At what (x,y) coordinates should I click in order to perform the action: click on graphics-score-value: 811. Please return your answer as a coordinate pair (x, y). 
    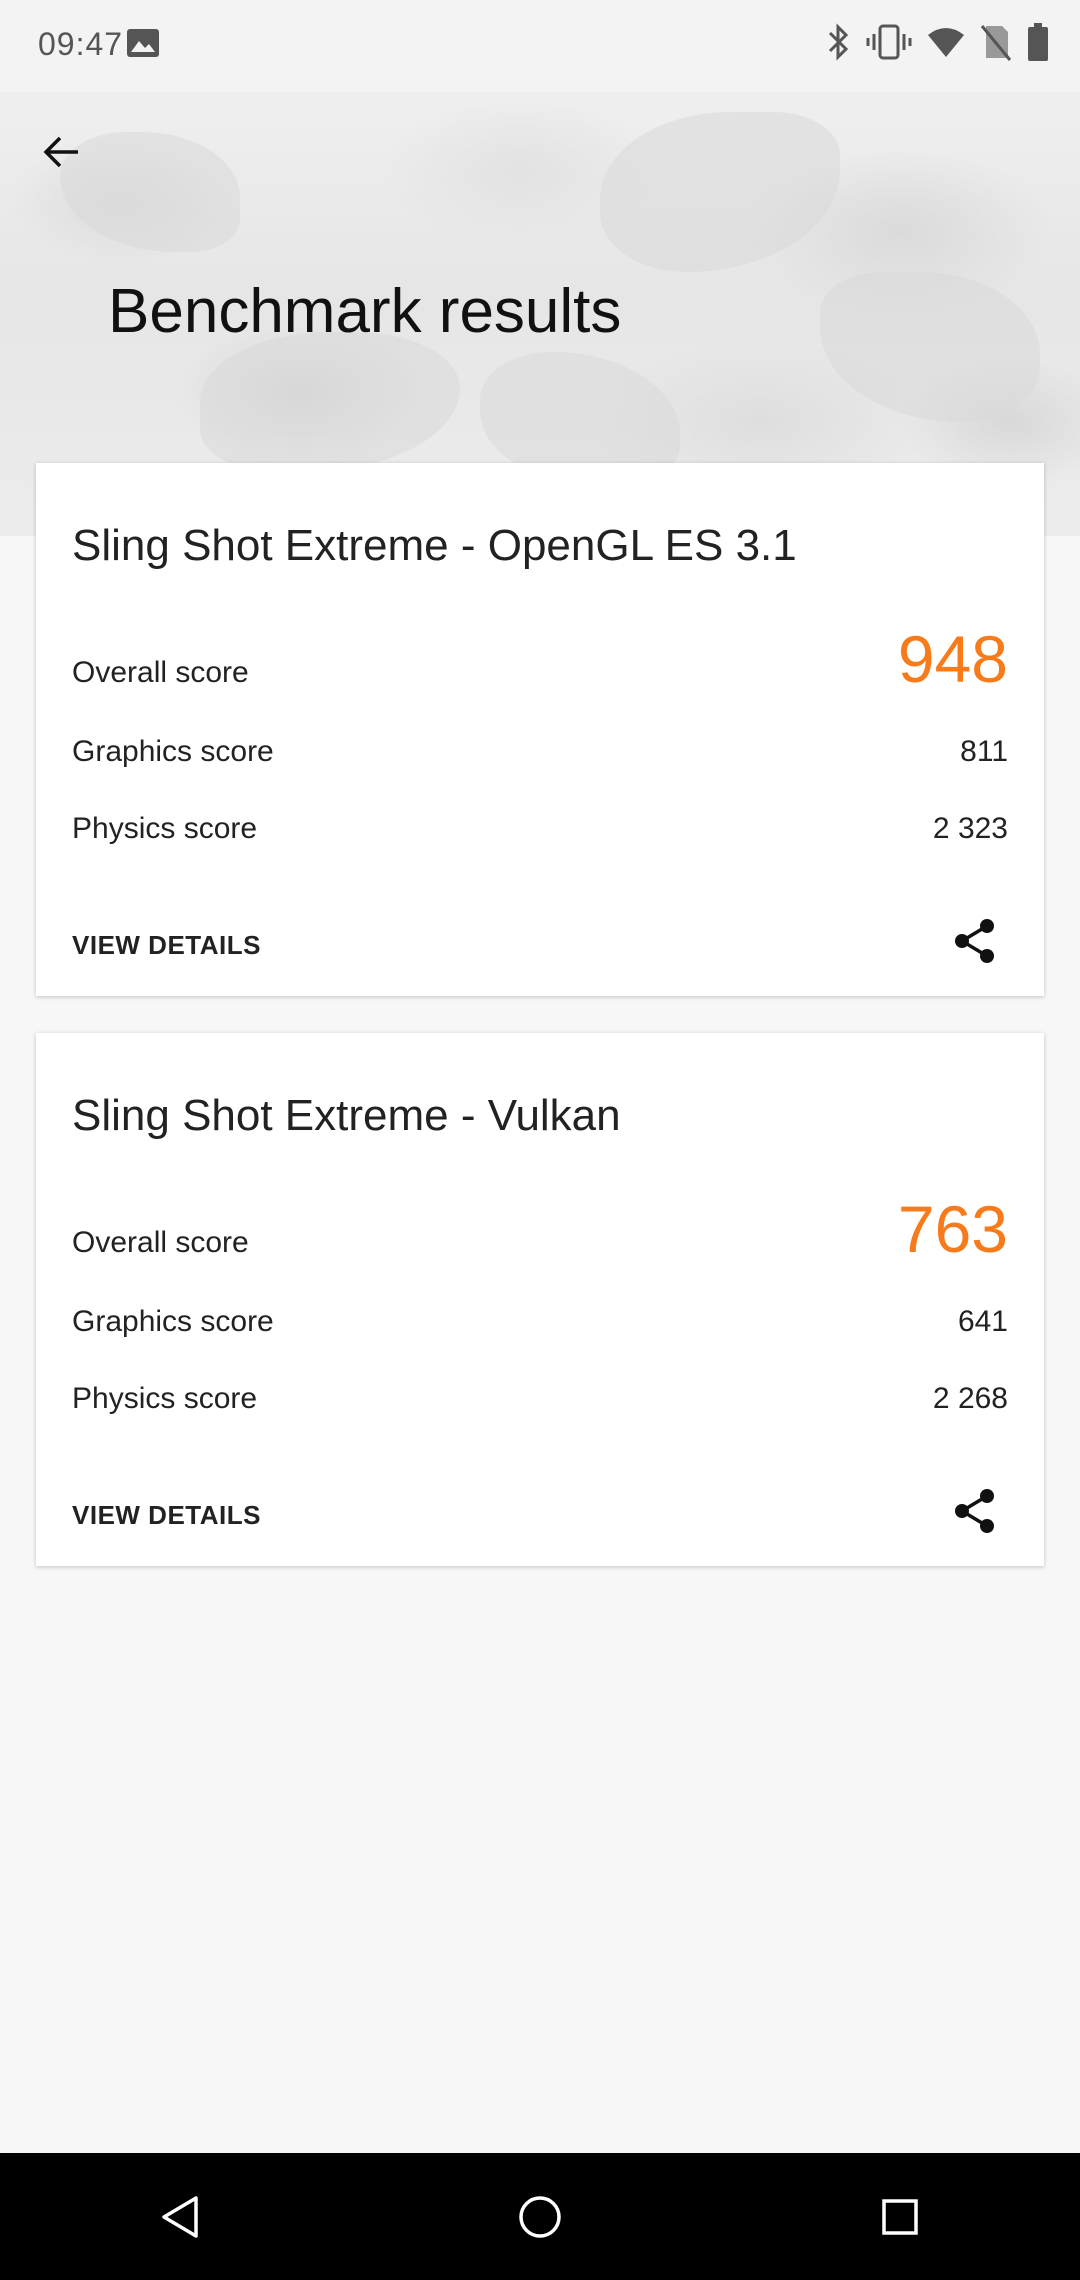
    Looking at the image, I should click on (984, 751).